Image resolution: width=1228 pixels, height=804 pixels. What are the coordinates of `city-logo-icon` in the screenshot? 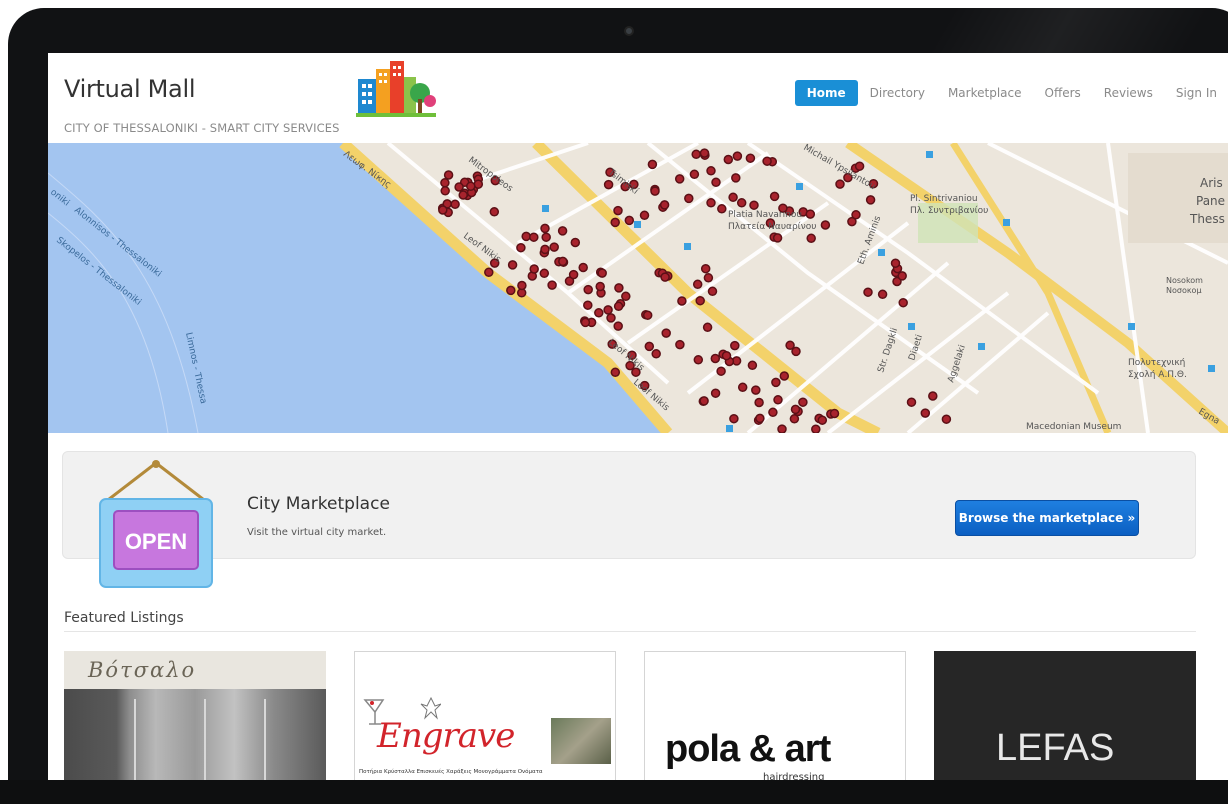 It's located at (396, 89).